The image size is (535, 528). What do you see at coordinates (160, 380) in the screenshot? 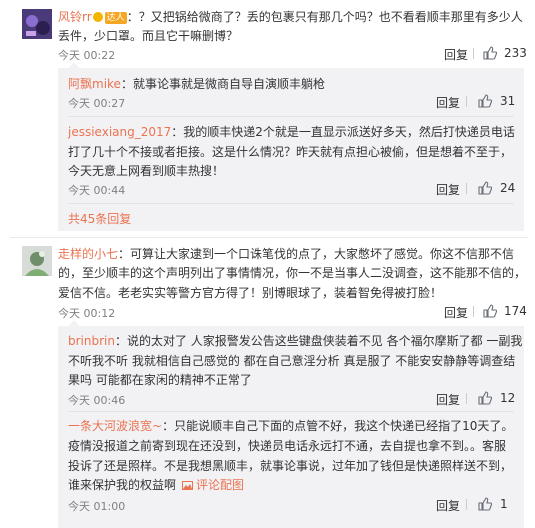
I see `reply-text-line: 果吗 可能都在家闲的精神不正常了` at bounding box center [160, 380].